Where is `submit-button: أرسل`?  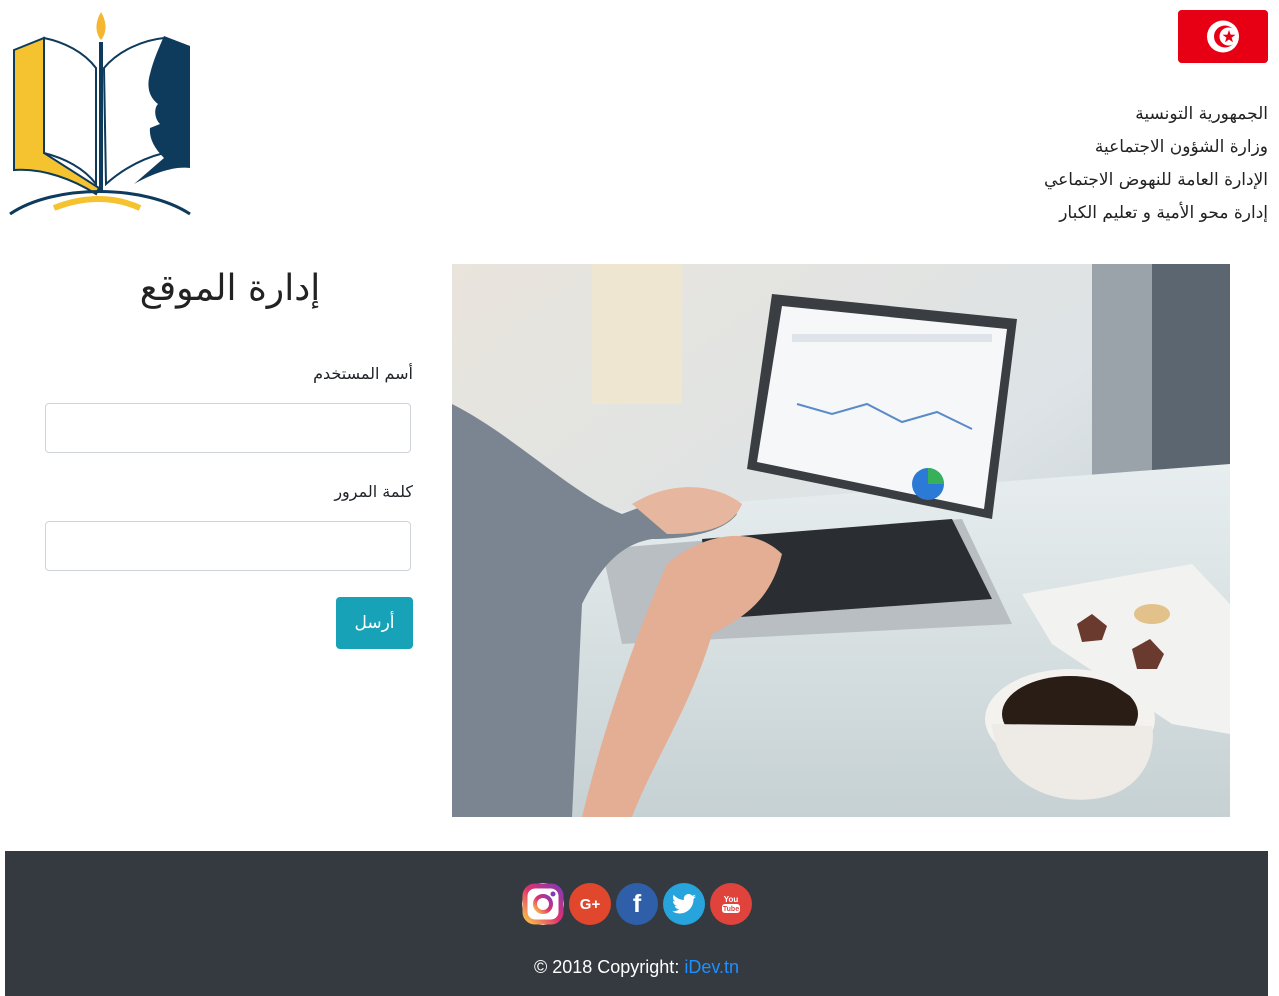
submit-button: أرسل is located at coordinates (374, 623).